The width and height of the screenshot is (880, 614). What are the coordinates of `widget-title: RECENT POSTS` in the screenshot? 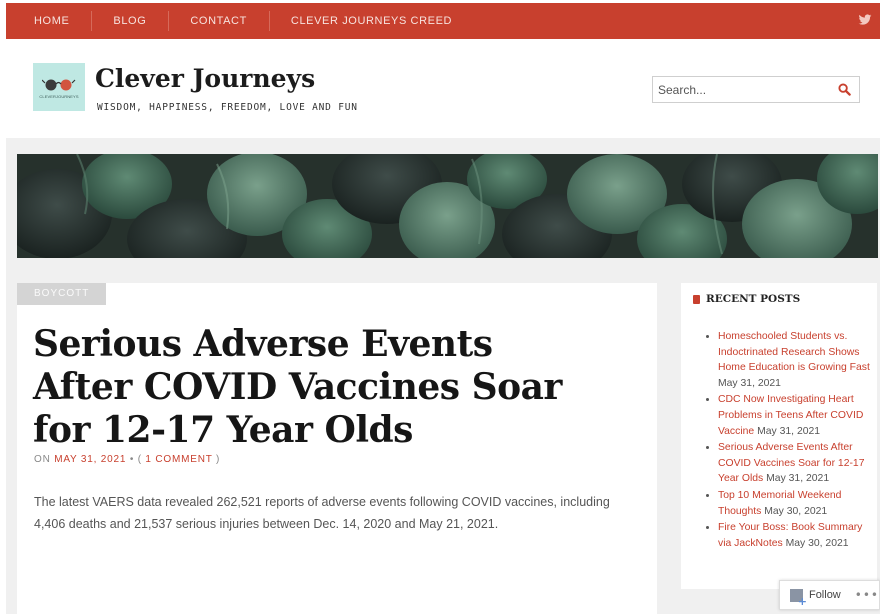 It's located at (746, 299).